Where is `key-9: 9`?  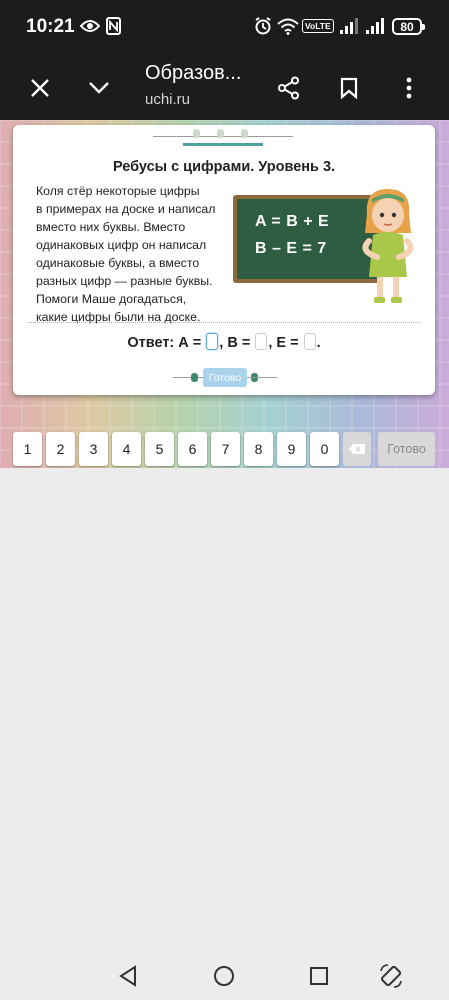 key-9: 9 is located at coordinates (291, 449).